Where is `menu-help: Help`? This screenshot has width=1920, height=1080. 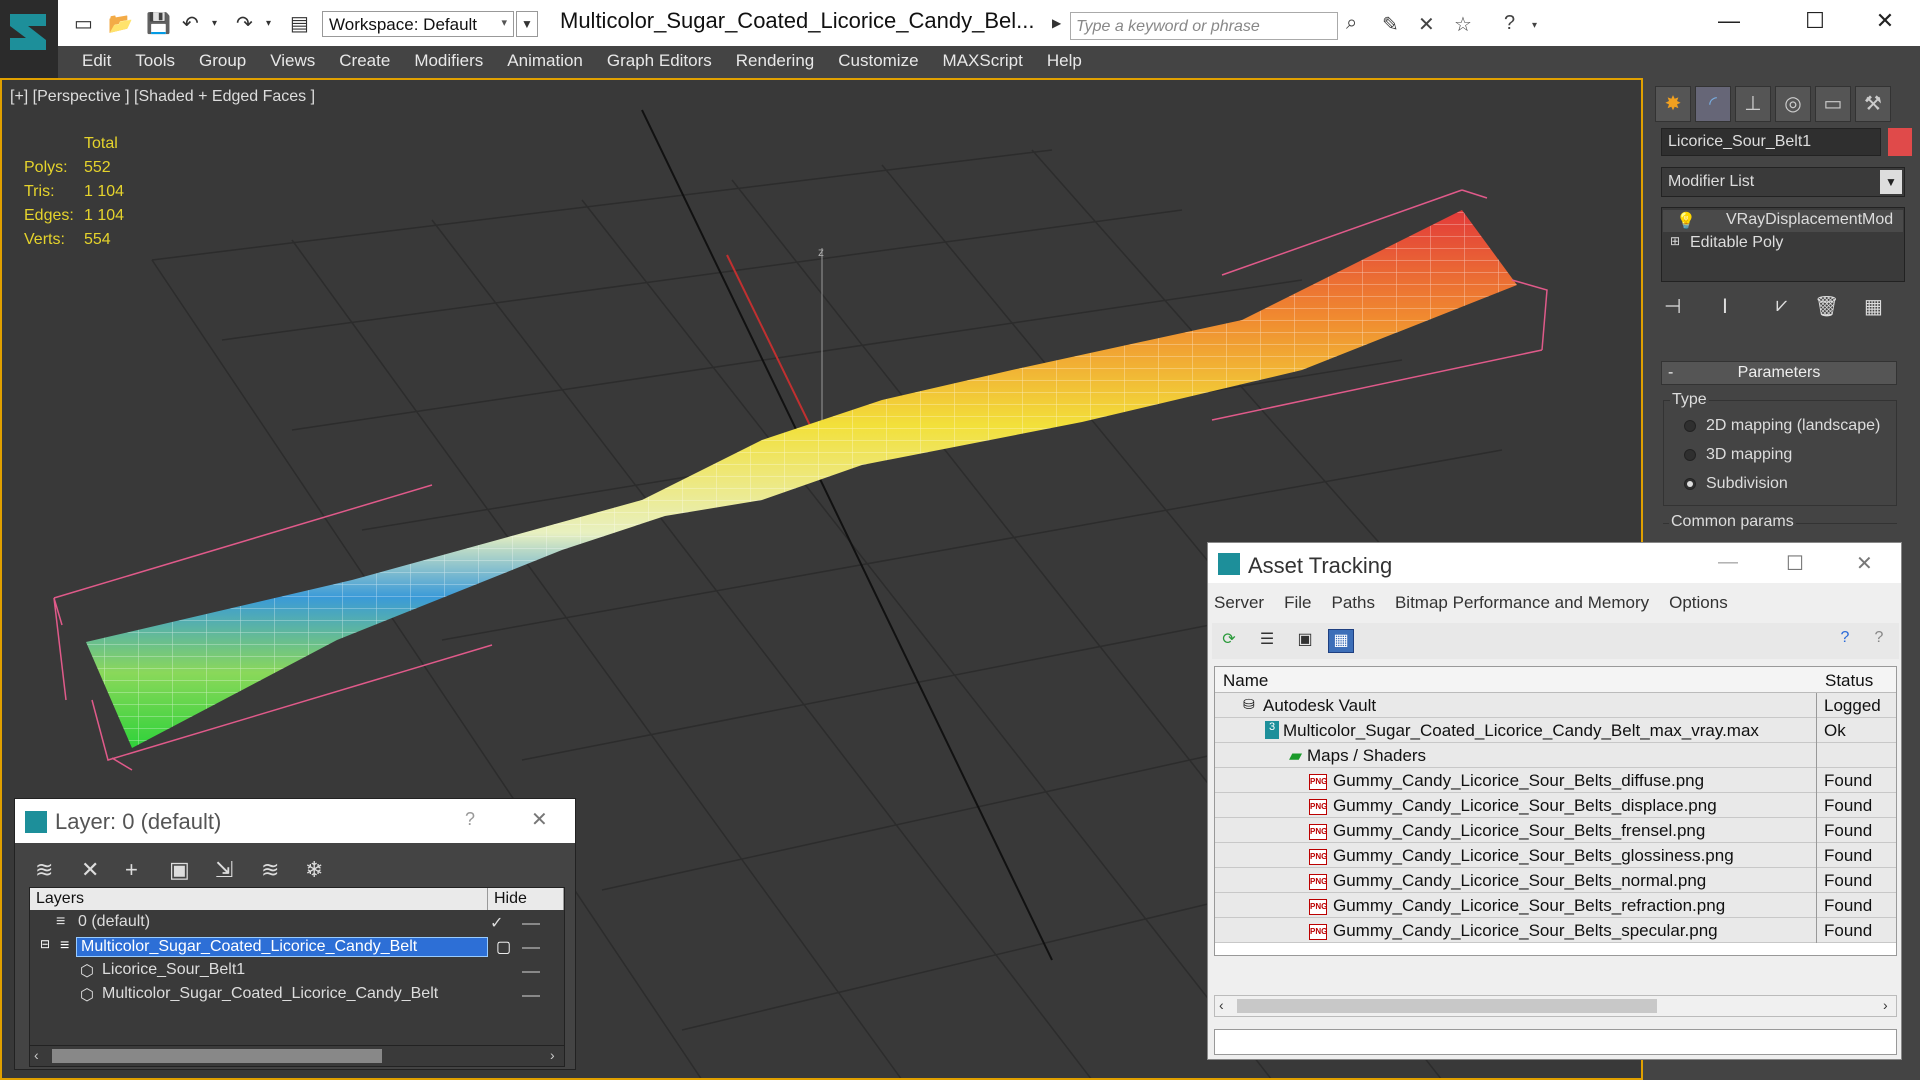 menu-help: Help is located at coordinates (1064, 61).